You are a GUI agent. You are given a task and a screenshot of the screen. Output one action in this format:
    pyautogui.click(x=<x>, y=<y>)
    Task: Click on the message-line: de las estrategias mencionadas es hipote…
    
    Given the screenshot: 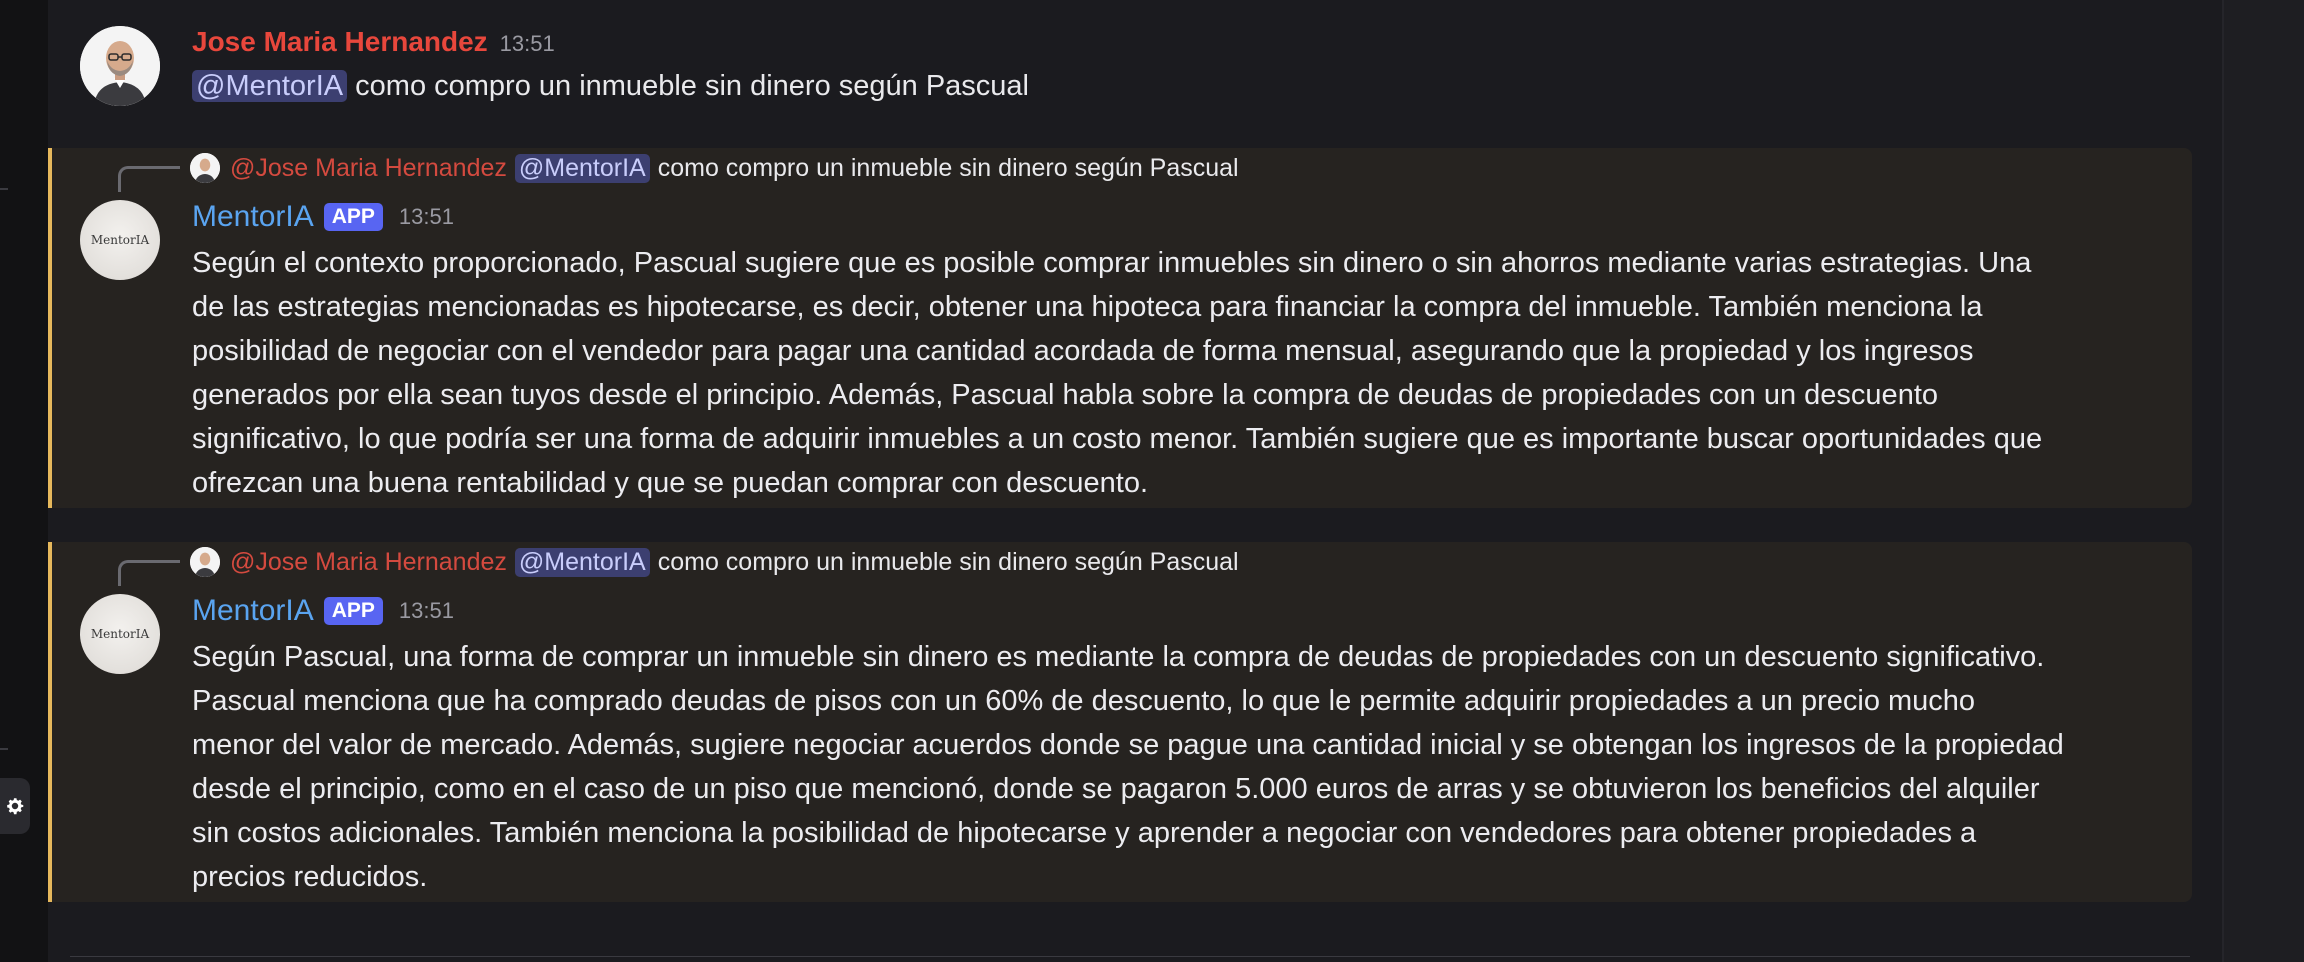 What is the action you would take?
    pyautogui.click(x=1087, y=307)
    